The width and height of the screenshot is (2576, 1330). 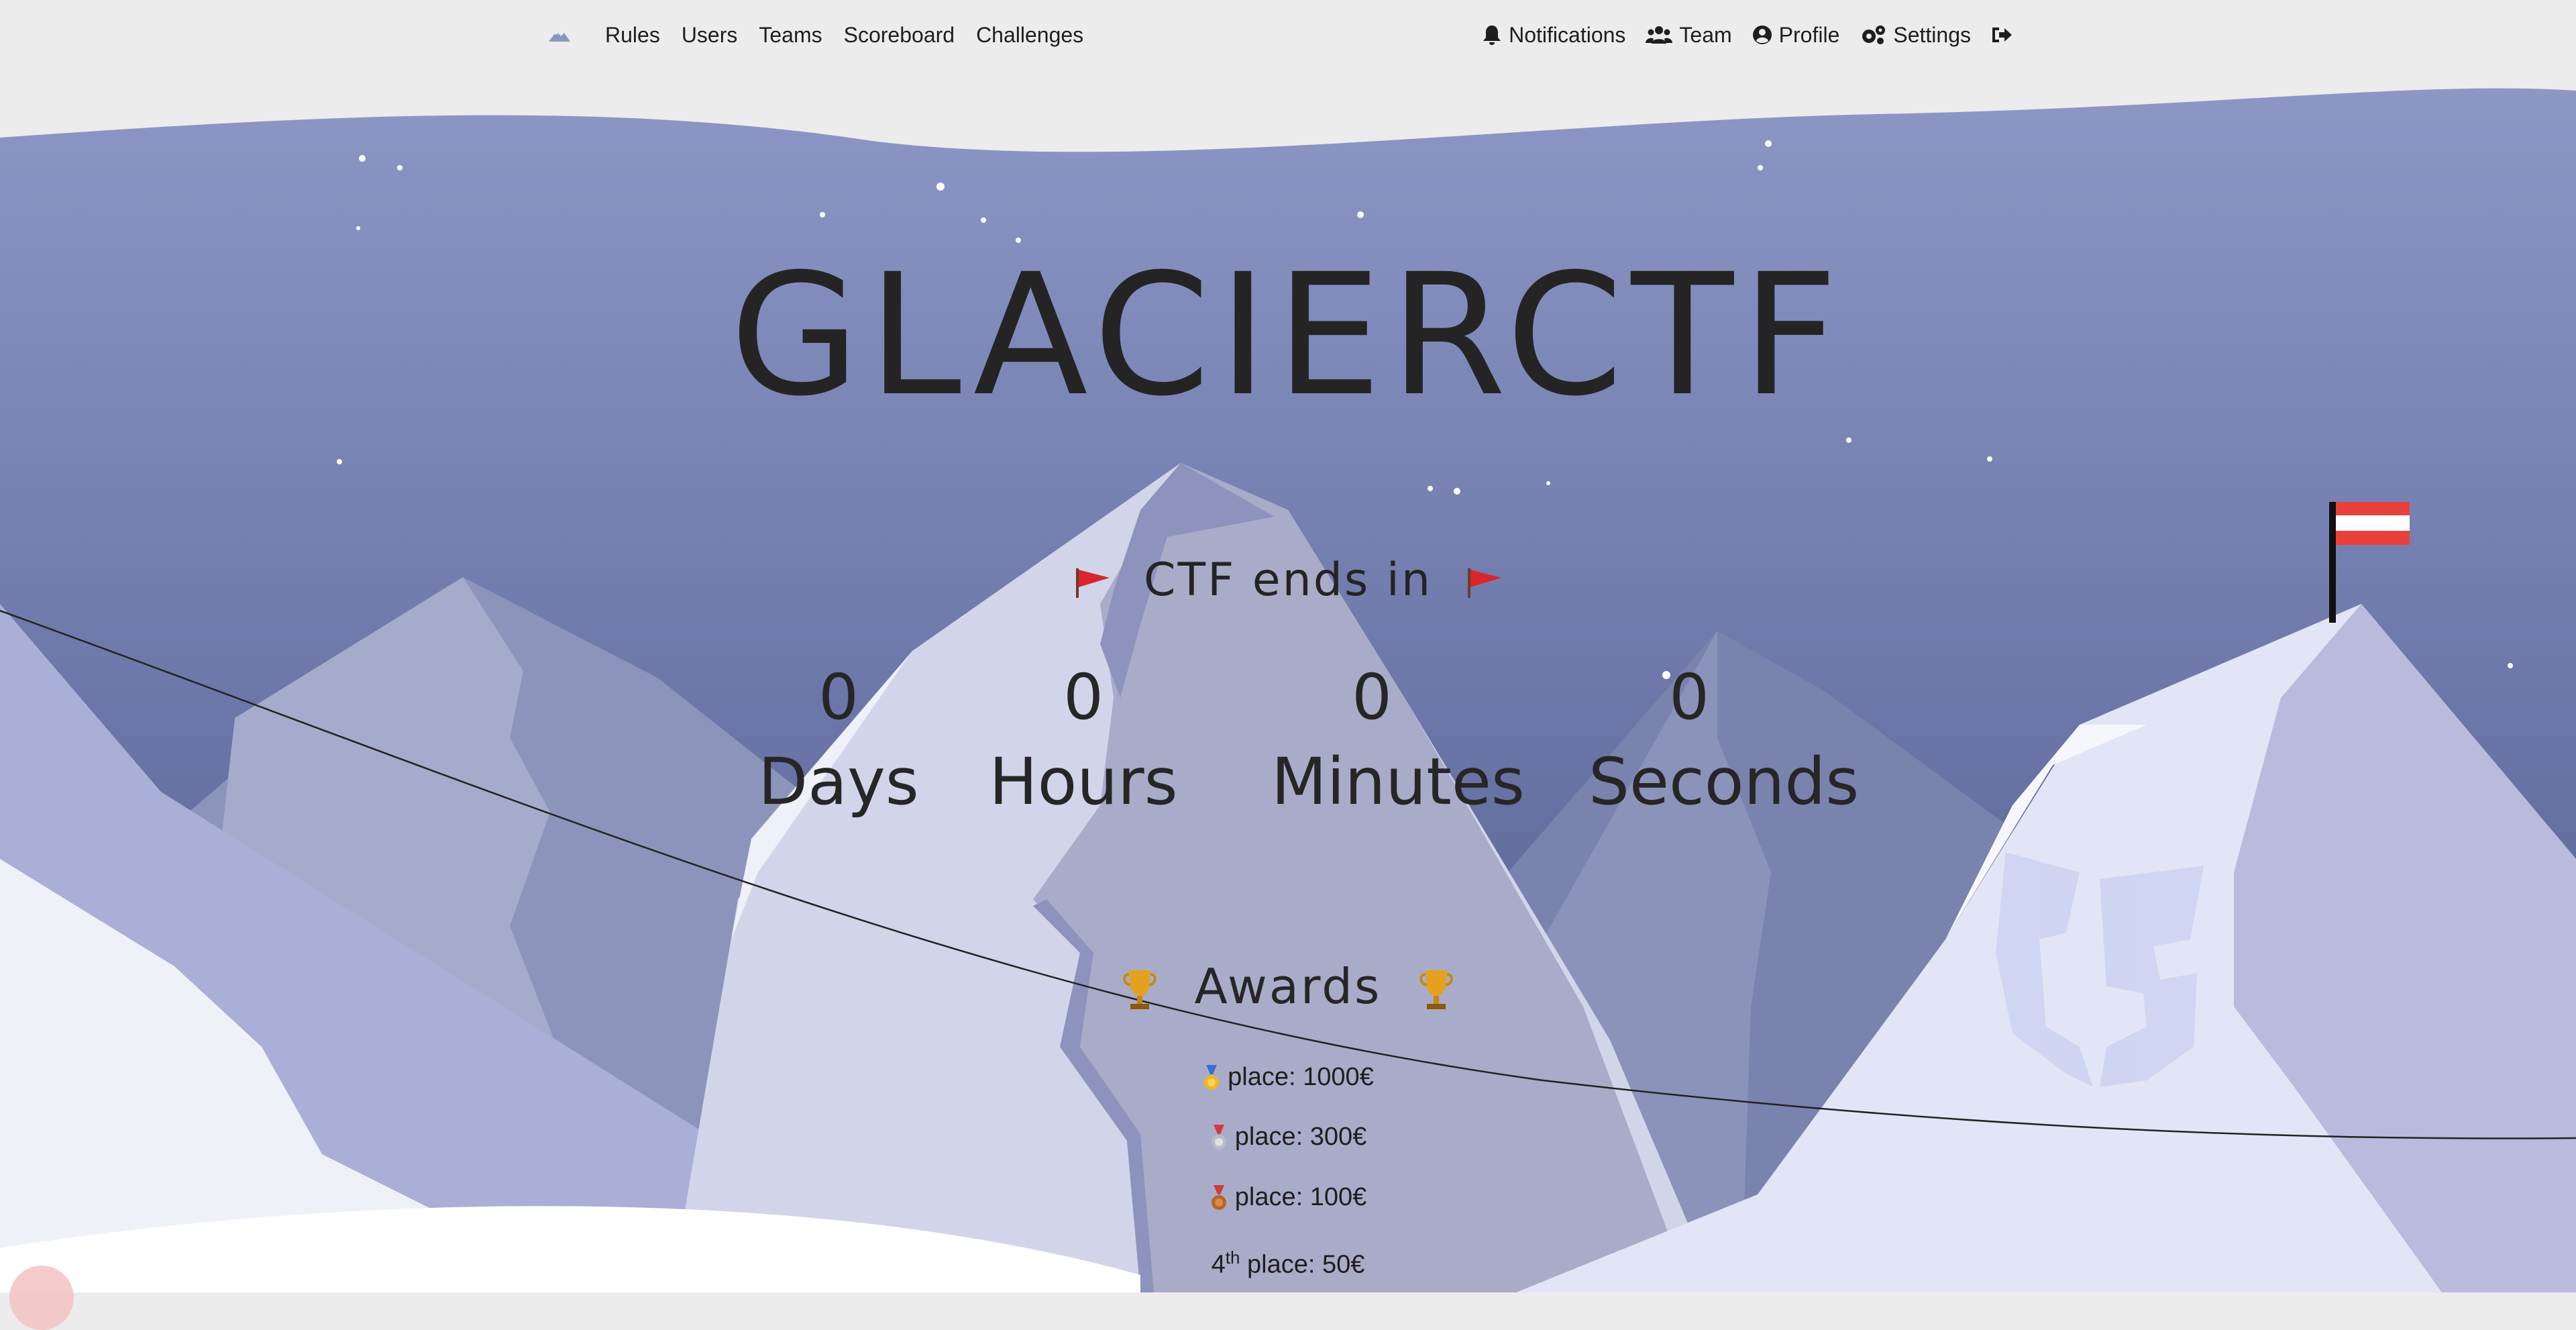 I want to click on nav-team-label: Team, so click(x=1705, y=35).